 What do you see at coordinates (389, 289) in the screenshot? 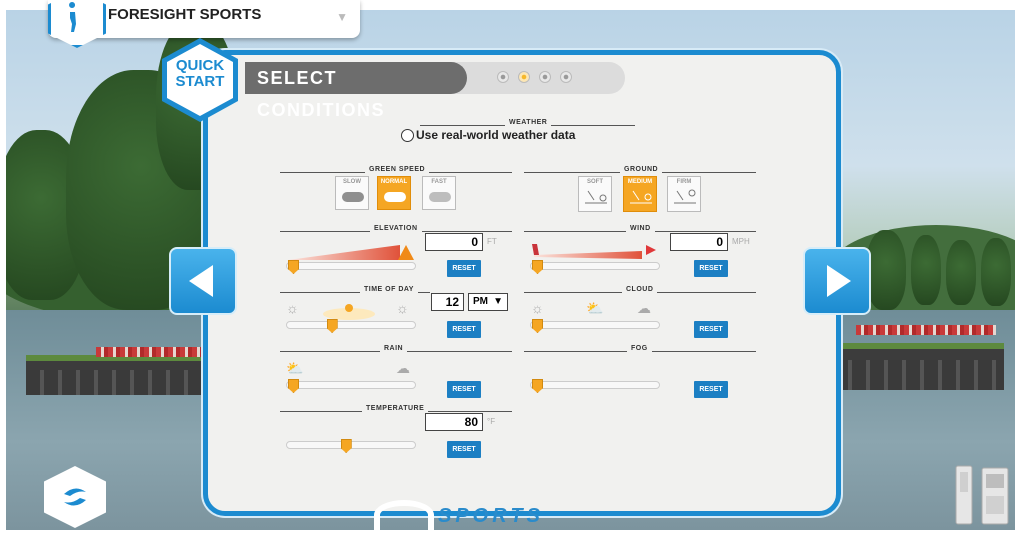
I see `time-of-day-label: TIME OF DAY` at bounding box center [389, 289].